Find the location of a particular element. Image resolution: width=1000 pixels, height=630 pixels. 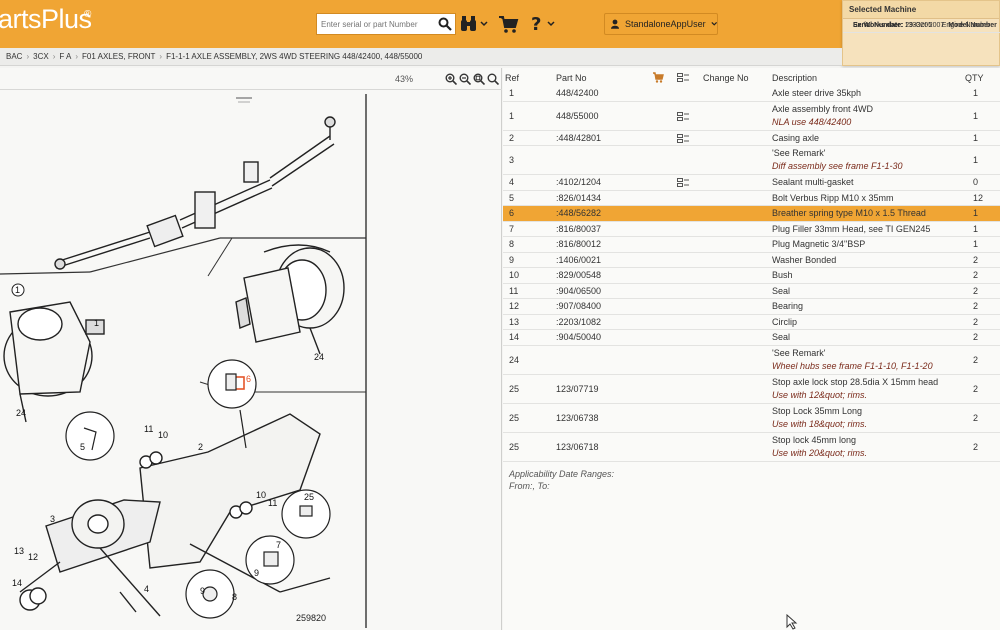

description-cell: Bearing is located at coordinates (788, 306).